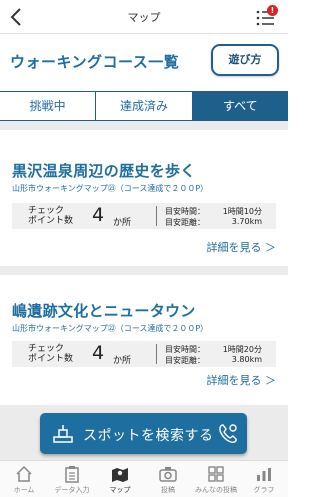  I want to click on search-spots-label: スポットを検索する, so click(148, 436).